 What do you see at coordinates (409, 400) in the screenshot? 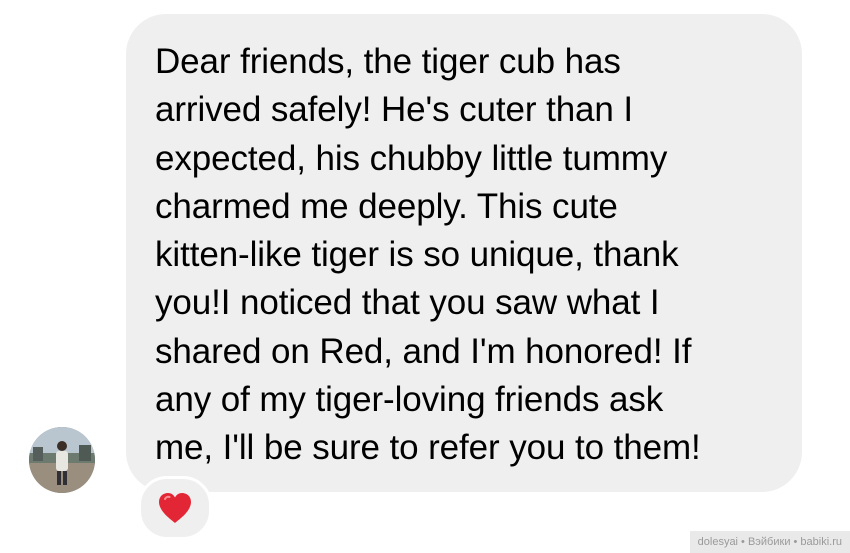
I see `message-line: any of my tiger-loving friends ask` at bounding box center [409, 400].